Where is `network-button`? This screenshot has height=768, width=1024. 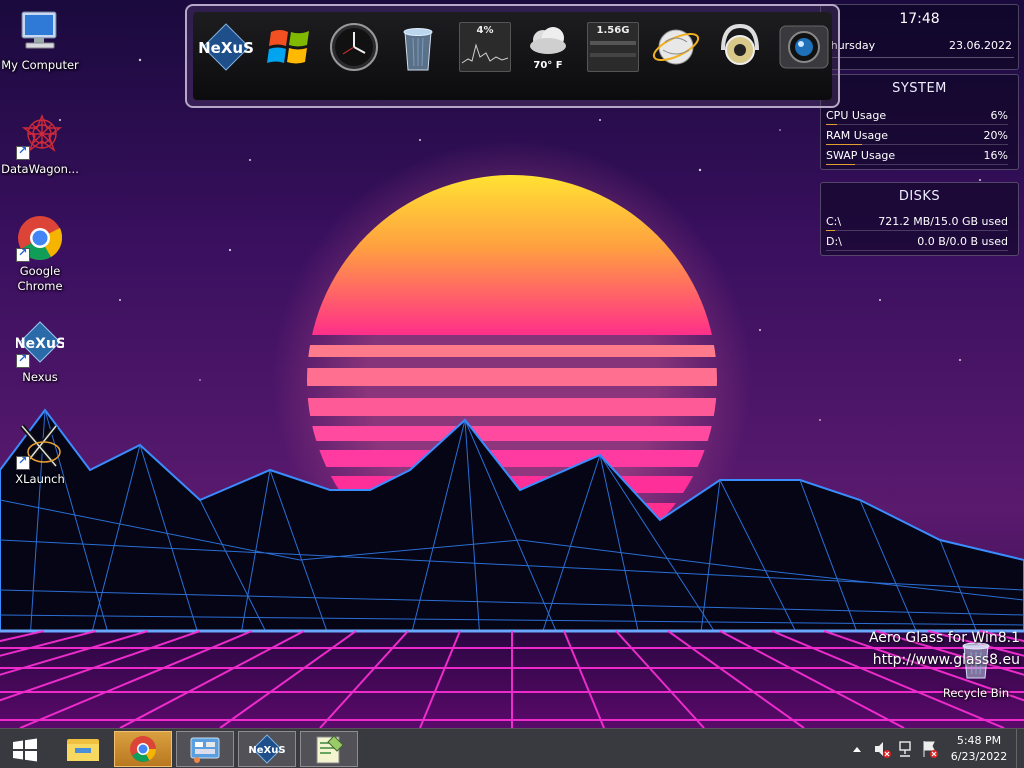 network-button is located at coordinates (906, 748).